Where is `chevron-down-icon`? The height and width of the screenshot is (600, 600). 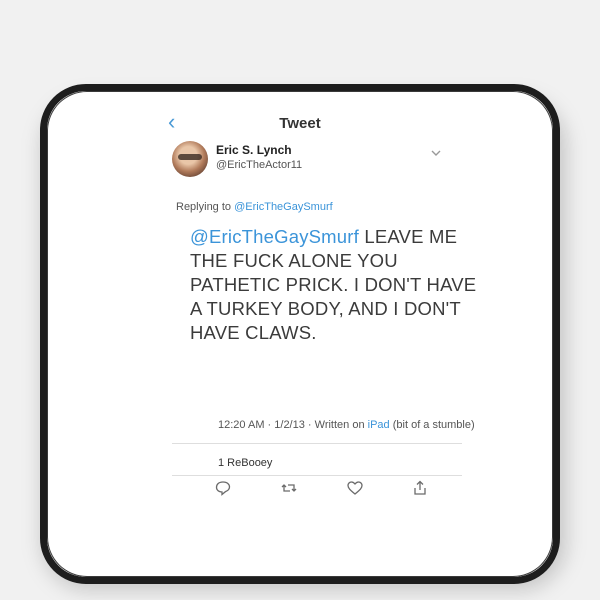 chevron-down-icon is located at coordinates (436, 153).